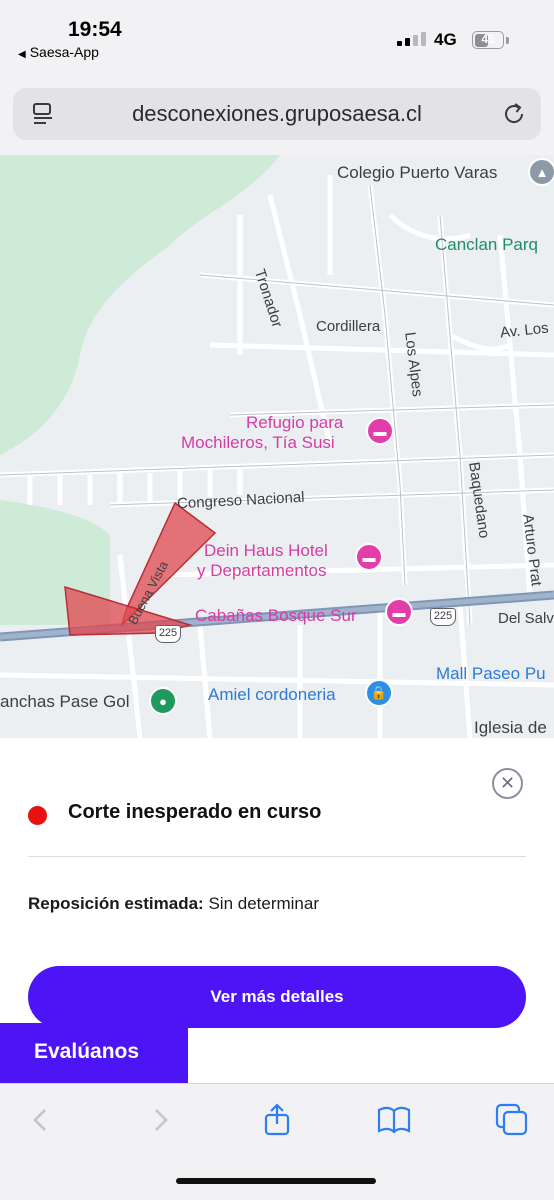 The image size is (554, 1200). I want to click on reposicion-label: Reposición estimada:, so click(116, 903).